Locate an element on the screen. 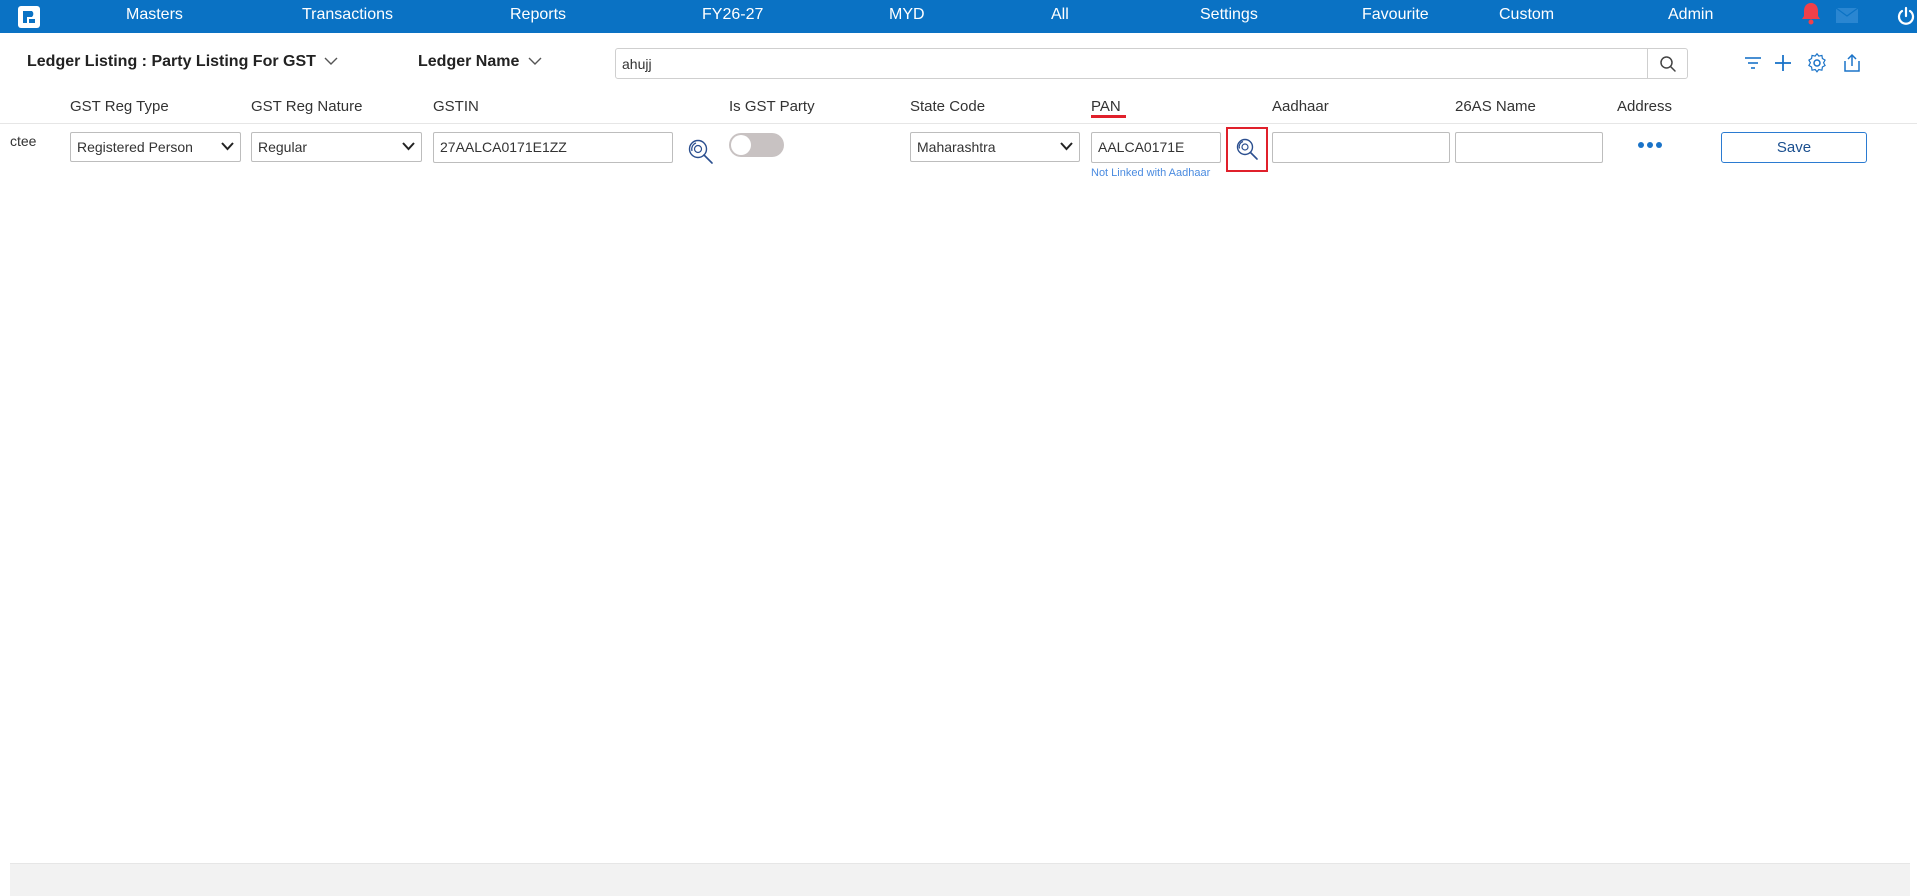 The height and width of the screenshot is (896, 1917). search-button is located at coordinates (1667, 63).